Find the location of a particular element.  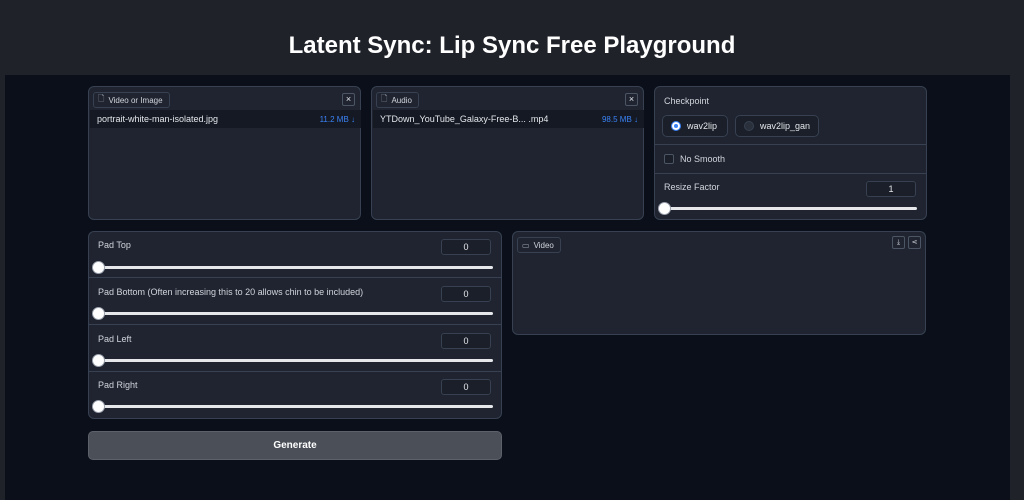

radio-wav2lip: wav2lip is located at coordinates (695, 126).